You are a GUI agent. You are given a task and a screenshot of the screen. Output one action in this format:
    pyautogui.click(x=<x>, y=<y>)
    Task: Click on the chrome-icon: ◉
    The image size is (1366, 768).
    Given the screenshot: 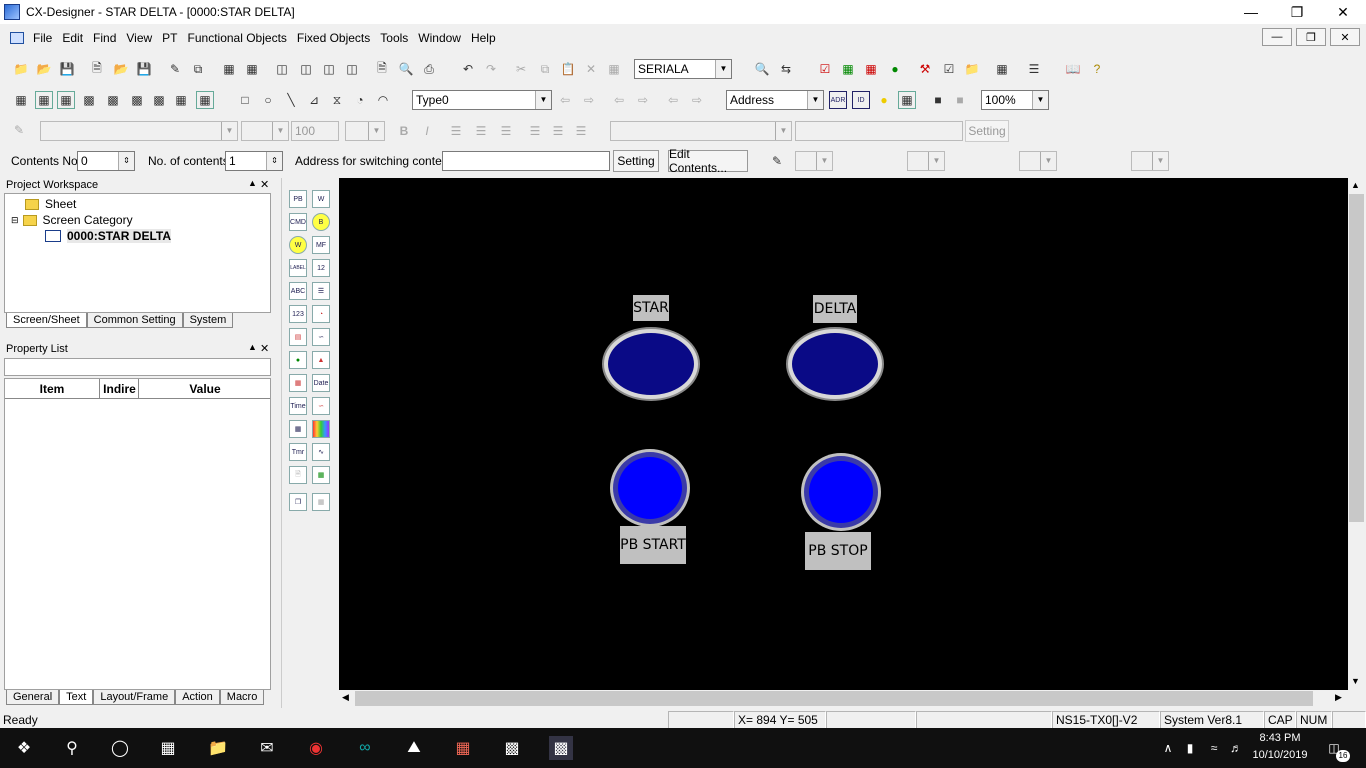 What is the action you would take?
    pyautogui.click(x=316, y=748)
    